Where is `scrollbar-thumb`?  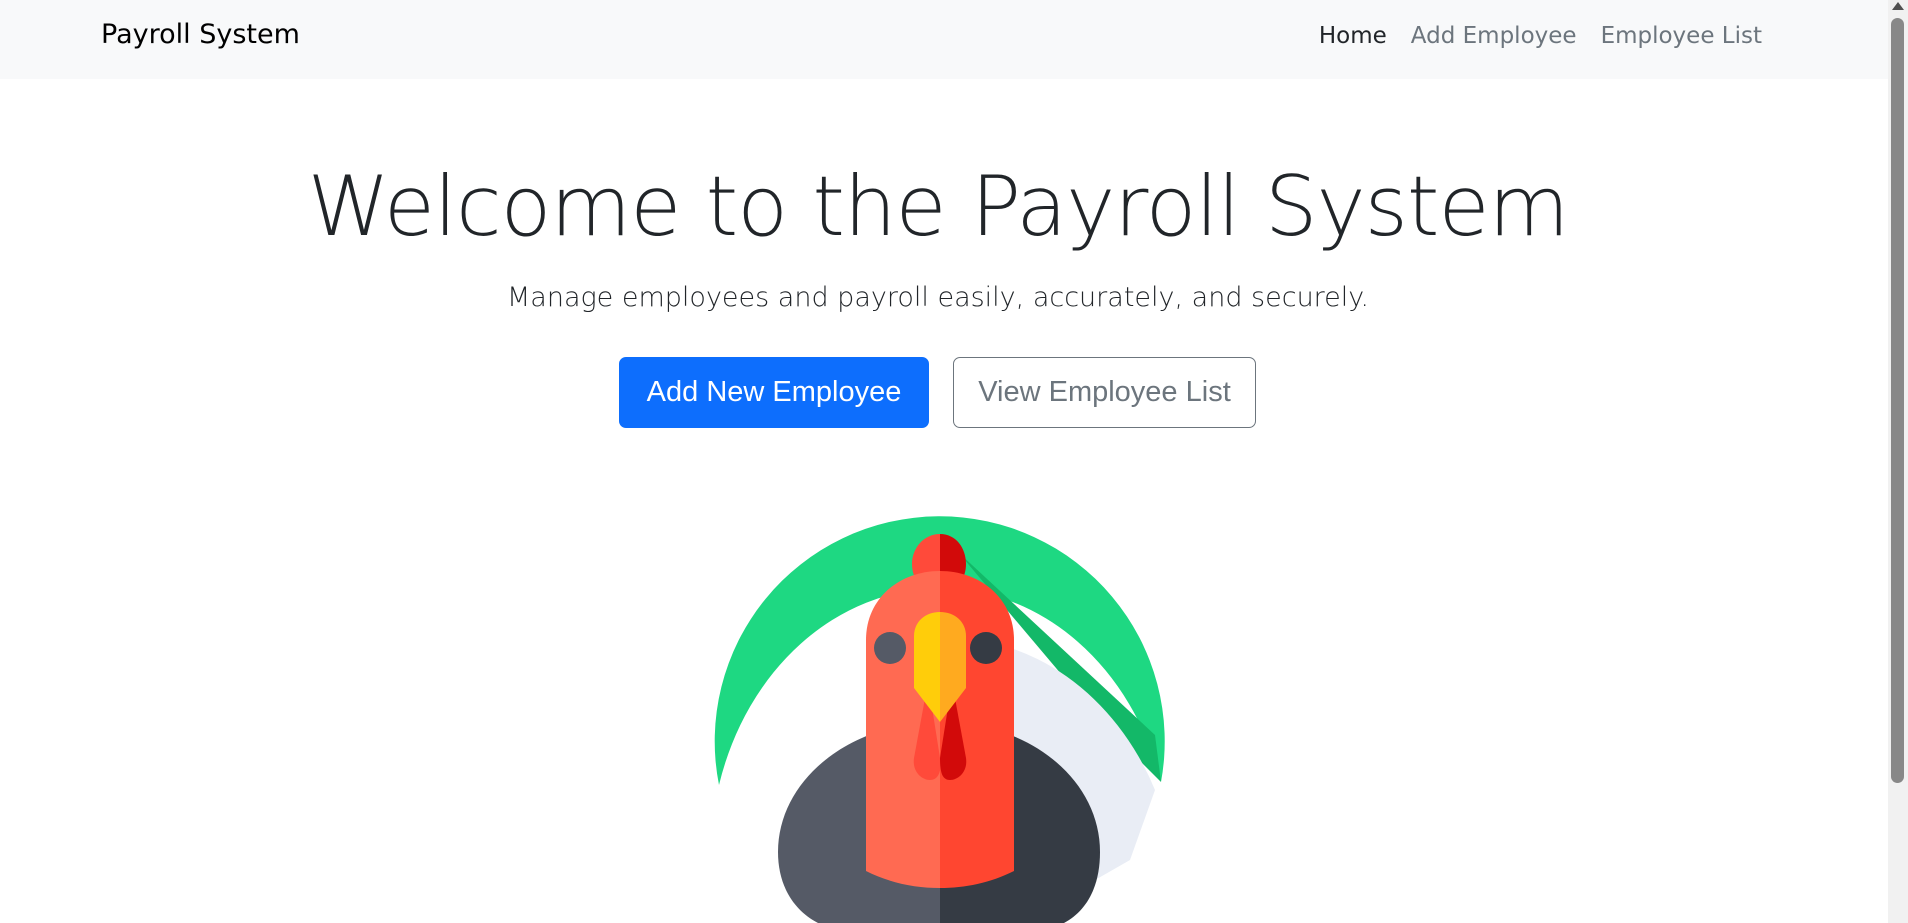
scrollbar-thumb is located at coordinates (1897, 400).